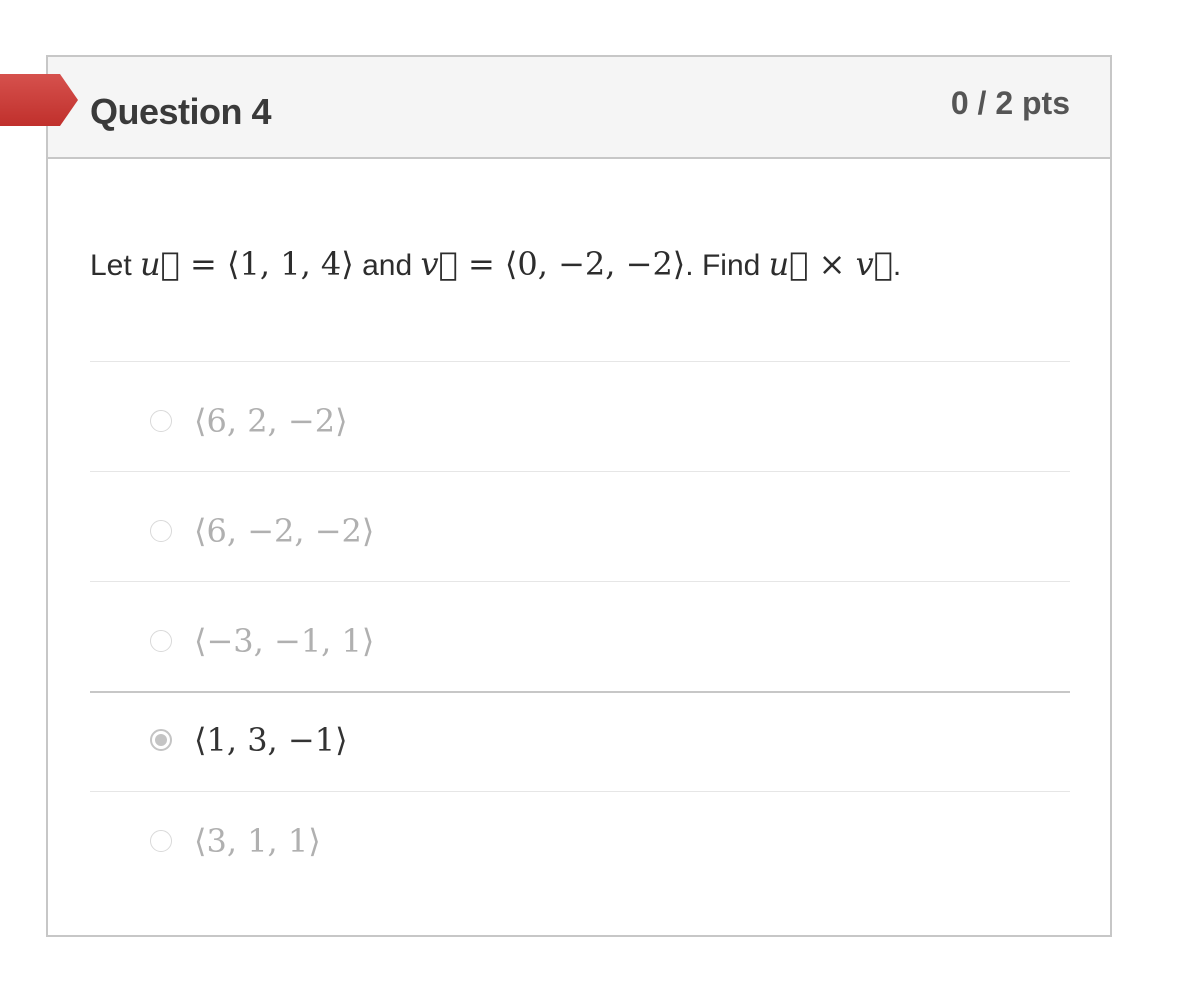  Describe the element at coordinates (387, 265) in the screenshot. I see `prompt-and: and` at that location.